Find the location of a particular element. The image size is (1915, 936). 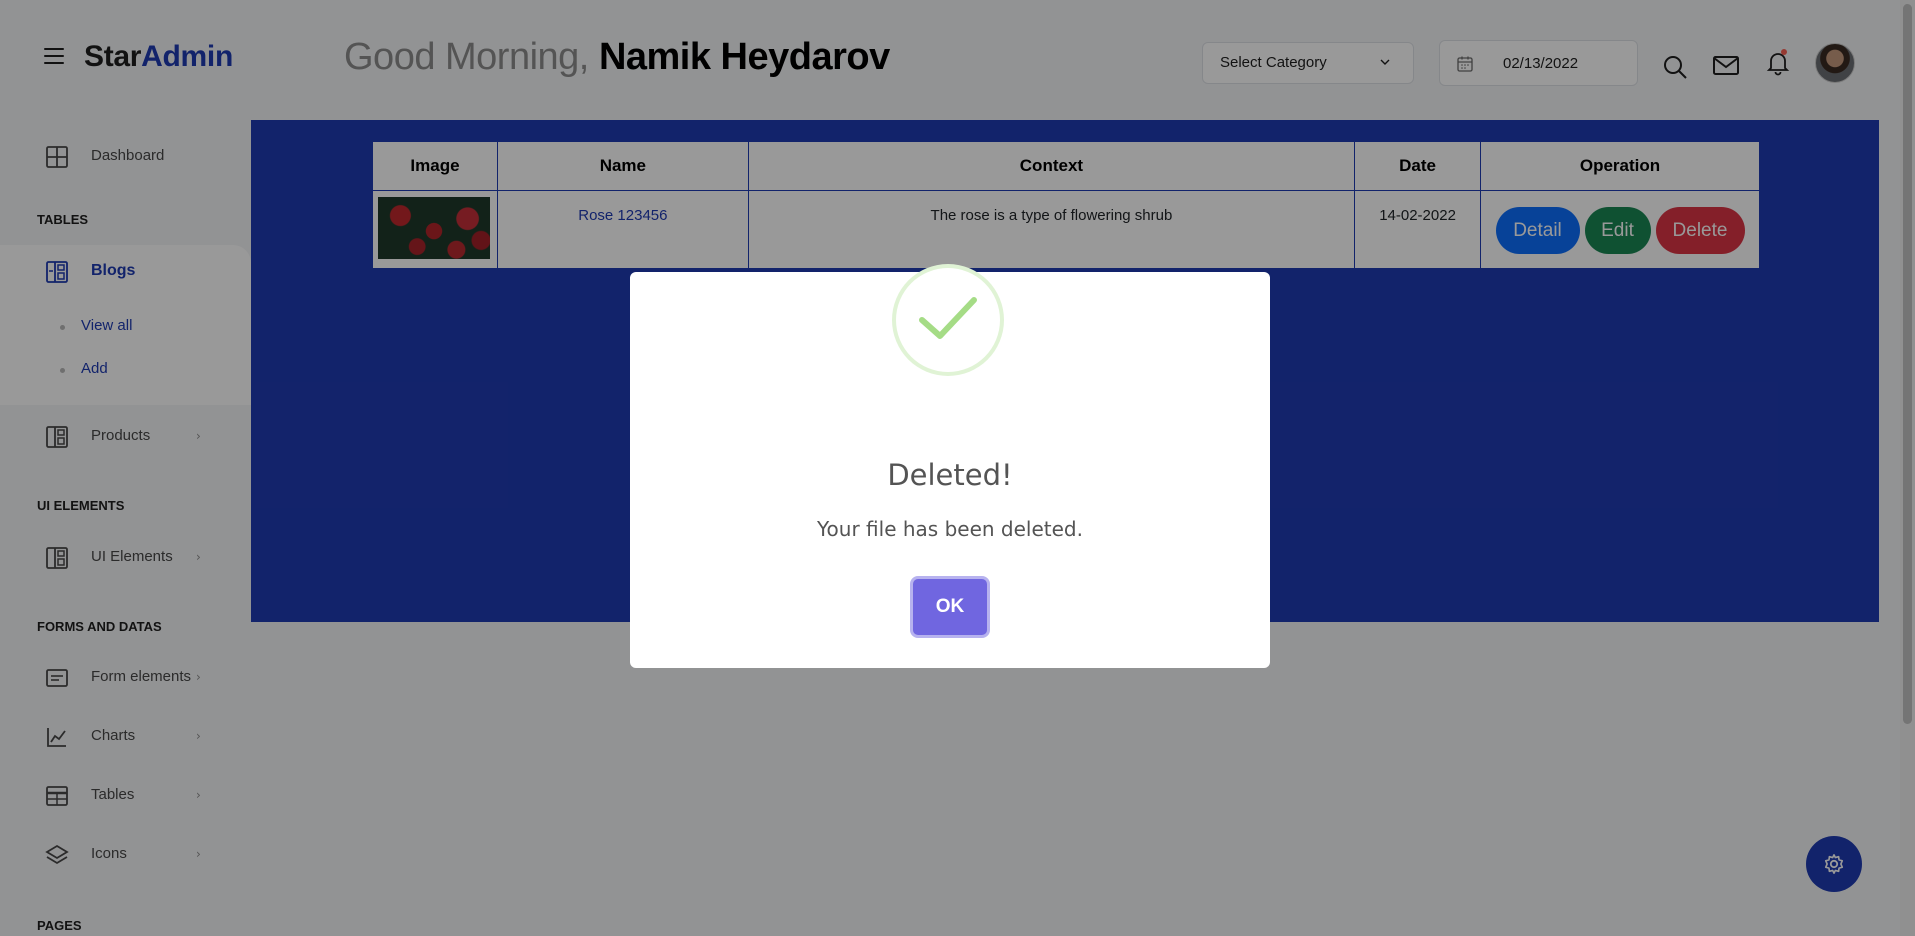

success-icon is located at coordinates (948, 320).